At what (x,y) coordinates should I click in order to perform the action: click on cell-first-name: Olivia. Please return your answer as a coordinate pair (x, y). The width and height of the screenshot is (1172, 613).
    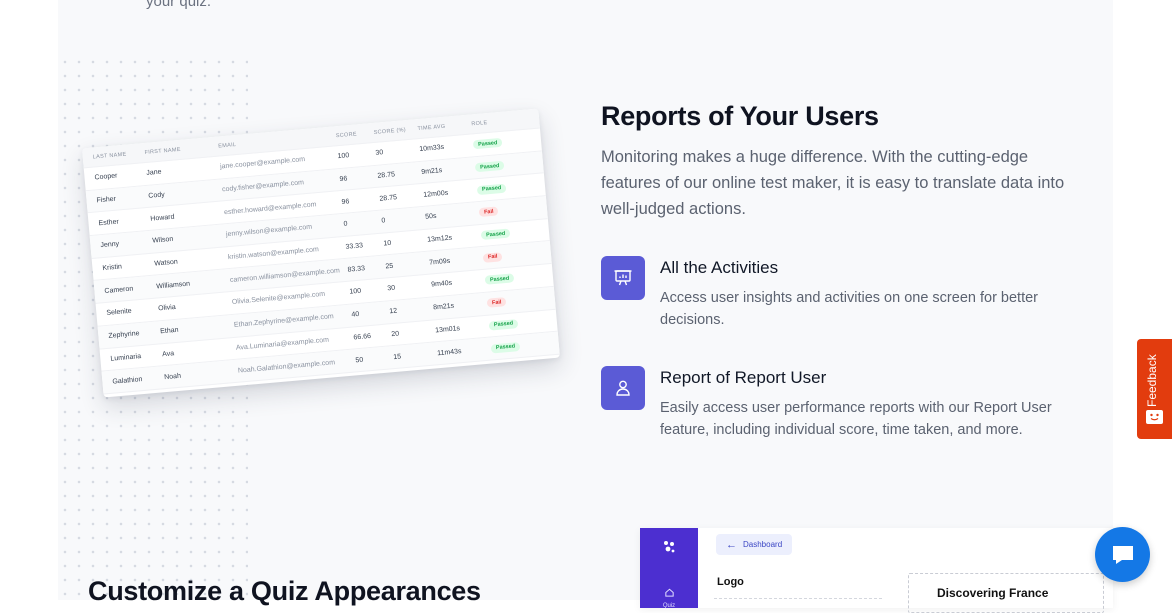
    Looking at the image, I should click on (167, 308).